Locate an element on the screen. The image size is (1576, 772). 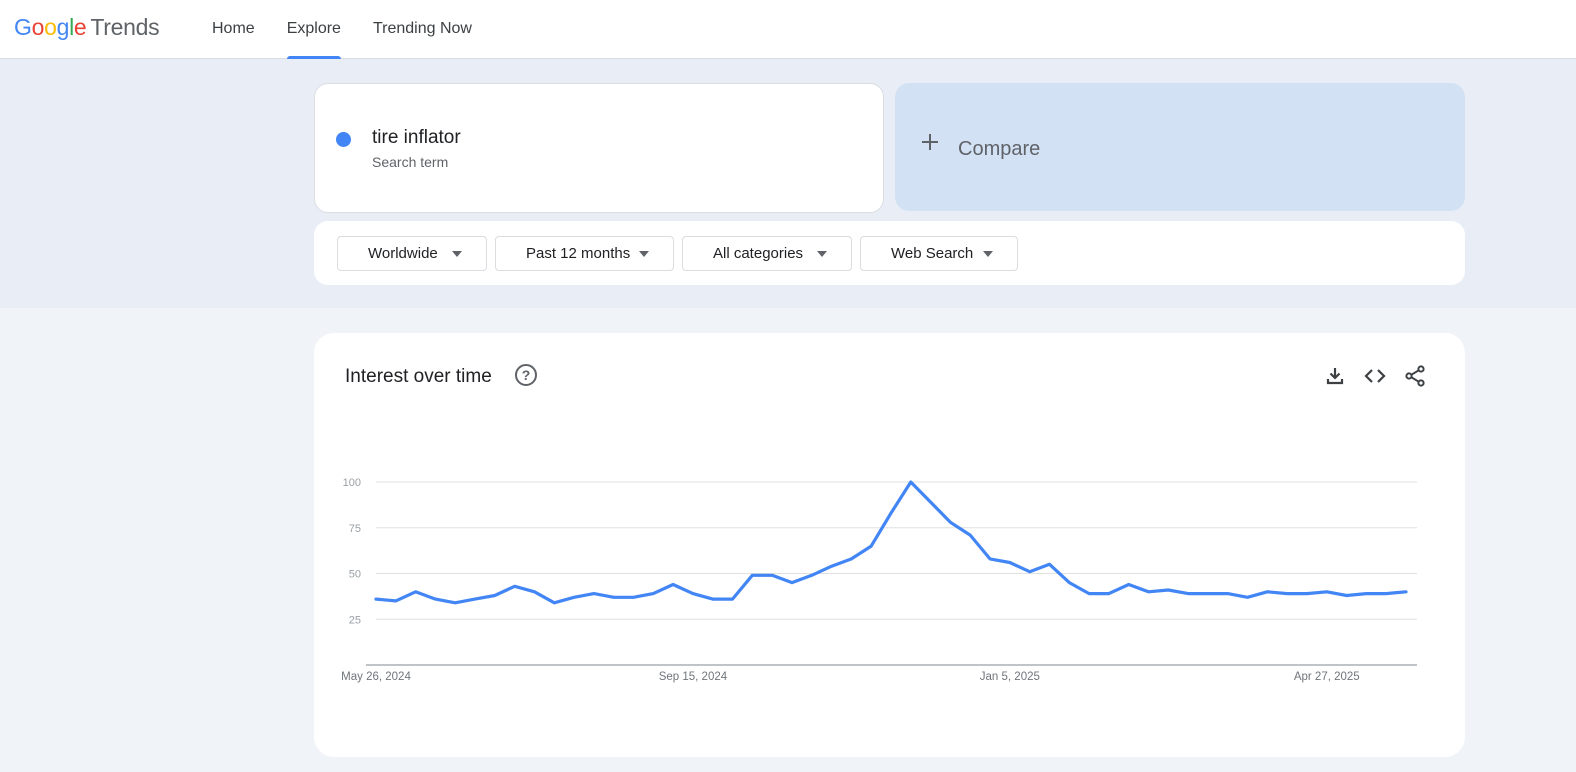
x-tick-label: Sep 15, 2024 is located at coordinates (693, 677).